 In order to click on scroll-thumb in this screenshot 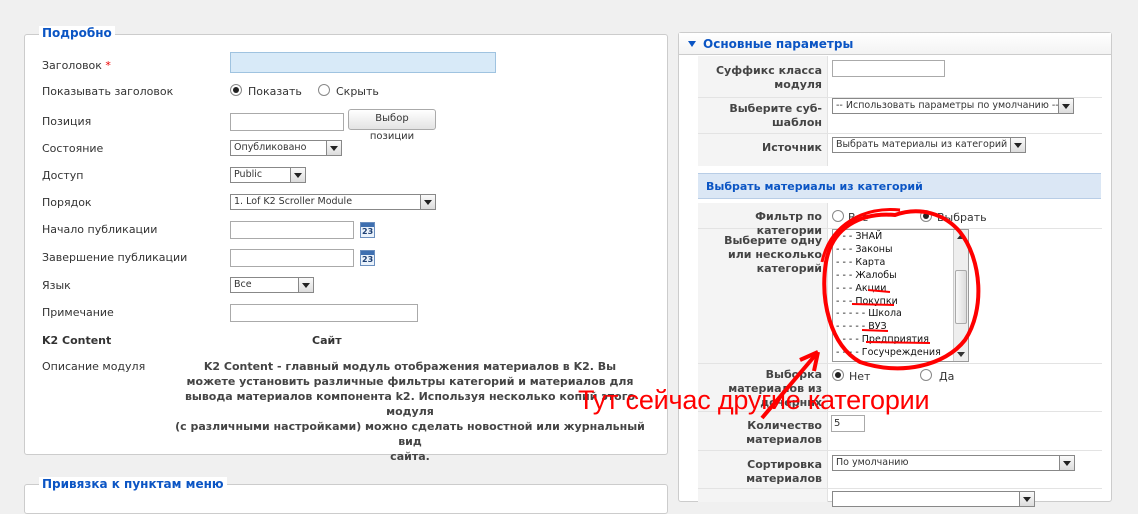, I will do `click(961, 297)`.